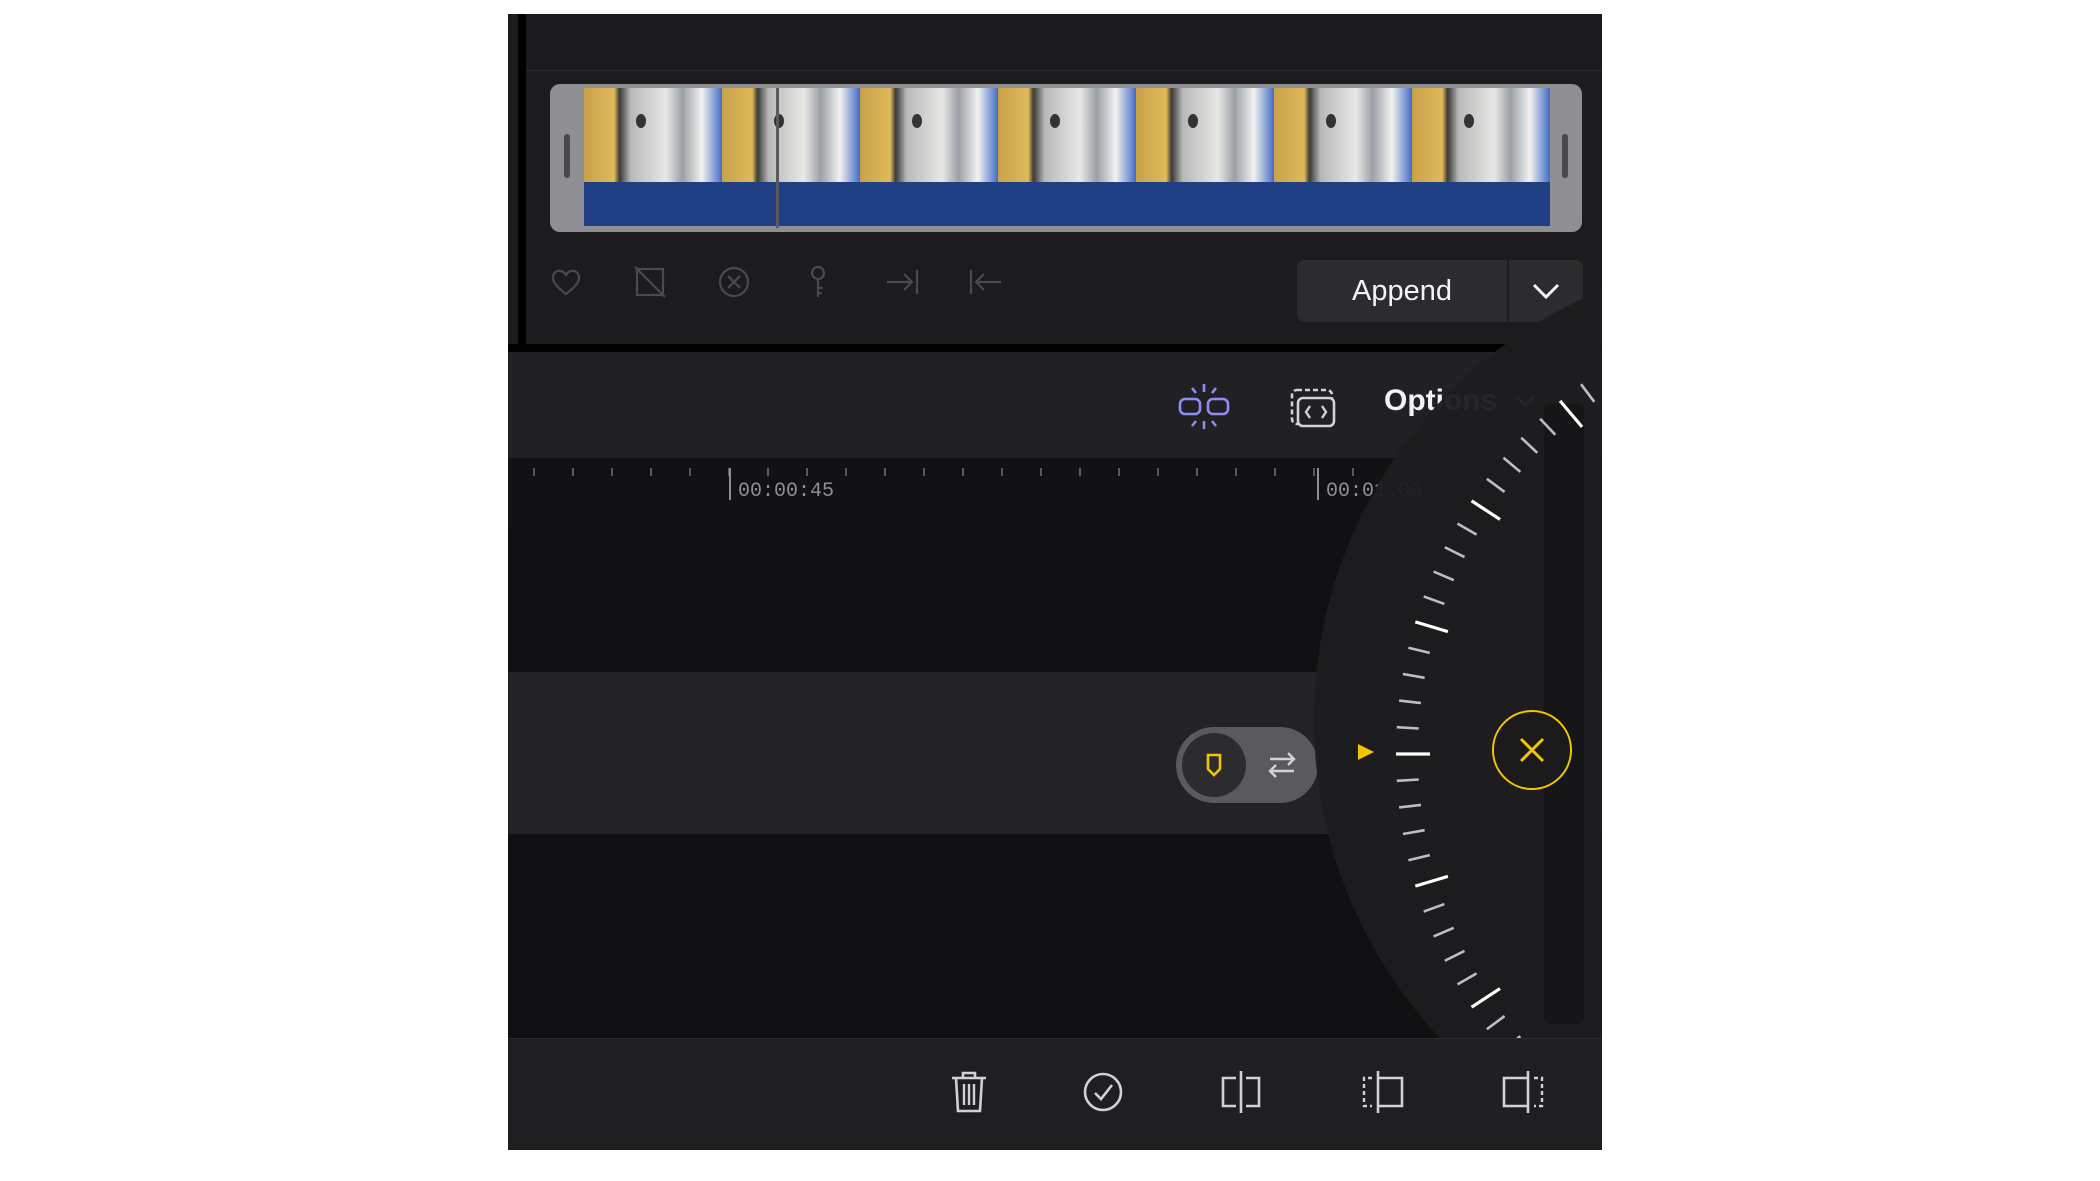 This screenshot has width=2100, height=1181. Describe the element at coordinates (1103, 1092) in the screenshot. I see `checkmark-icon` at that location.